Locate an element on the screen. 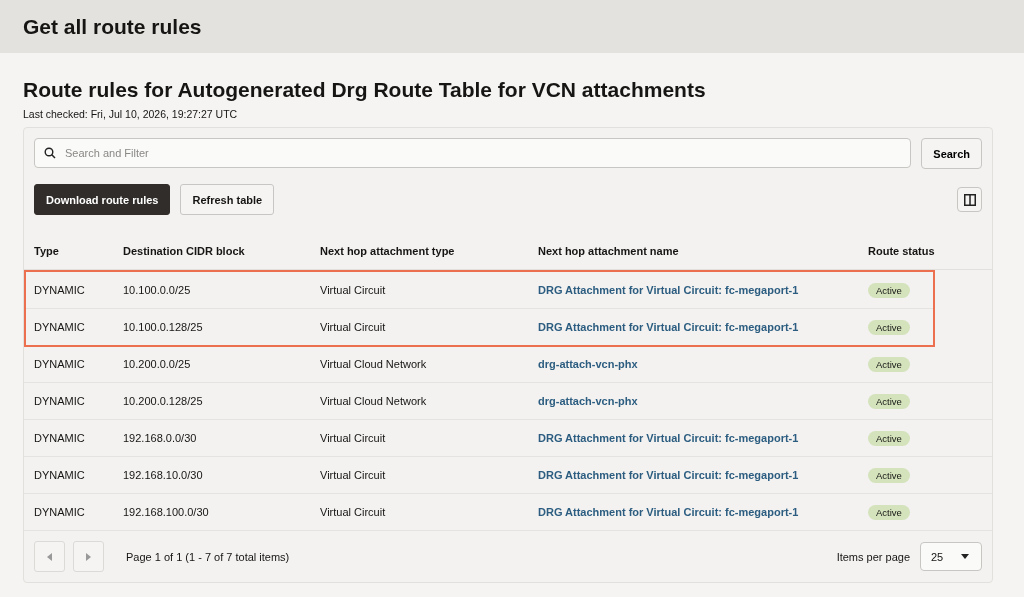 Image resolution: width=1024 pixels, height=597 pixels. download-button: Download route rules is located at coordinates (102, 199).